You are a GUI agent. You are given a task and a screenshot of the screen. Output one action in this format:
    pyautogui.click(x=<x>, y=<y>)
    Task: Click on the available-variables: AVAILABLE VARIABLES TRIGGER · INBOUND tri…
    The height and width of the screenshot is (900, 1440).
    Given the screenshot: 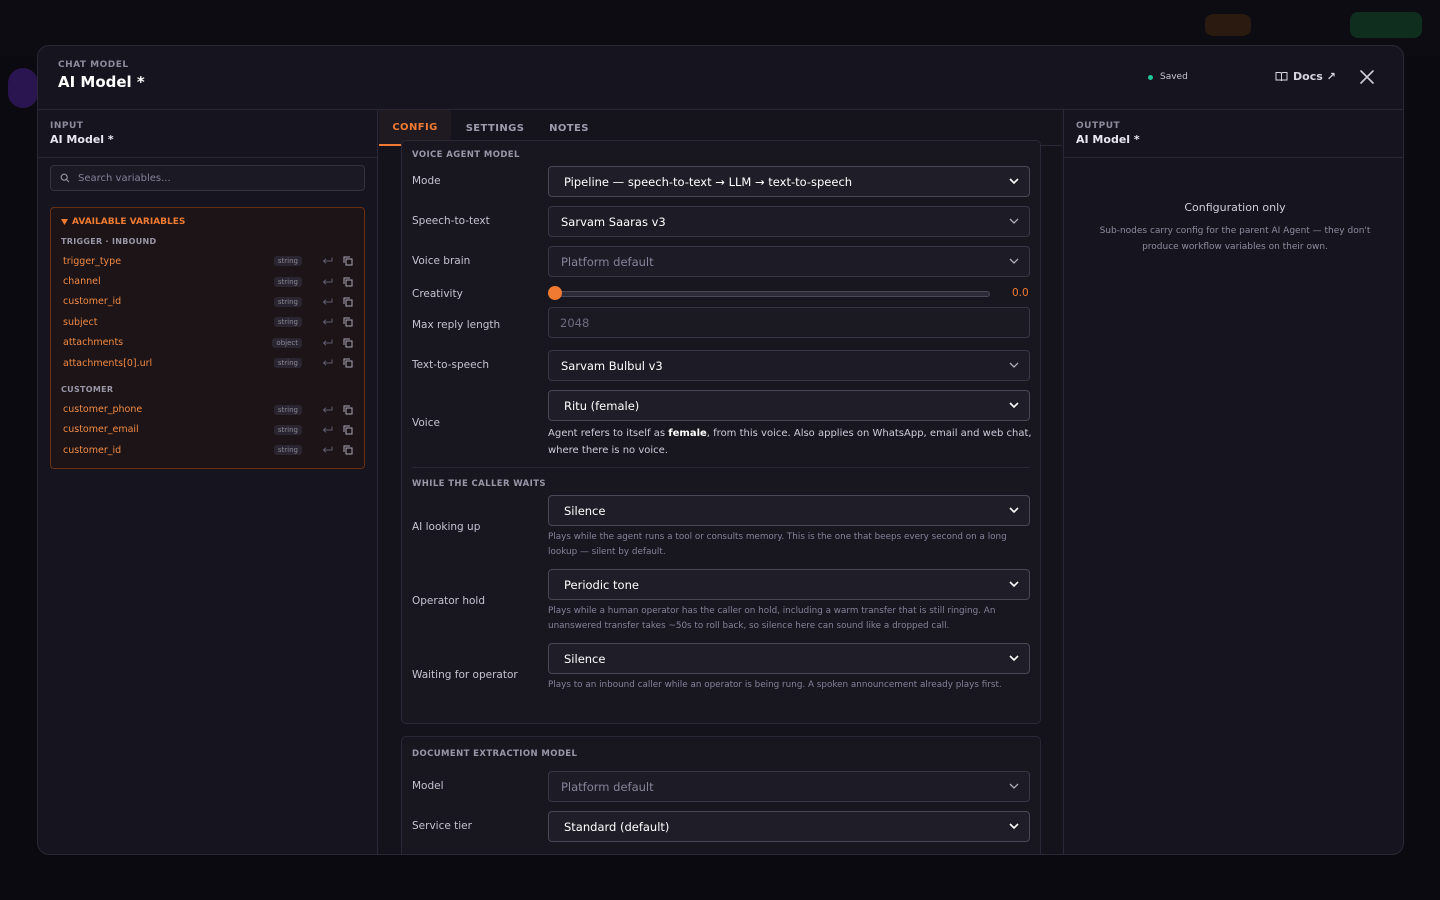 What is the action you would take?
    pyautogui.click(x=207, y=338)
    